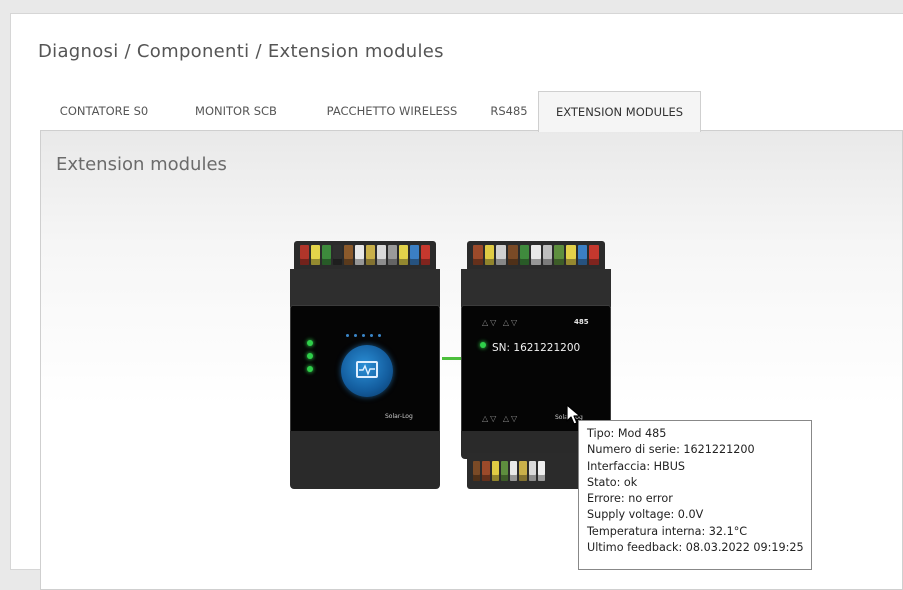 The image size is (903, 590). Describe the element at coordinates (612, 482) in the screenshot. I see `tooltip-stato: Stato: ok` at that location.